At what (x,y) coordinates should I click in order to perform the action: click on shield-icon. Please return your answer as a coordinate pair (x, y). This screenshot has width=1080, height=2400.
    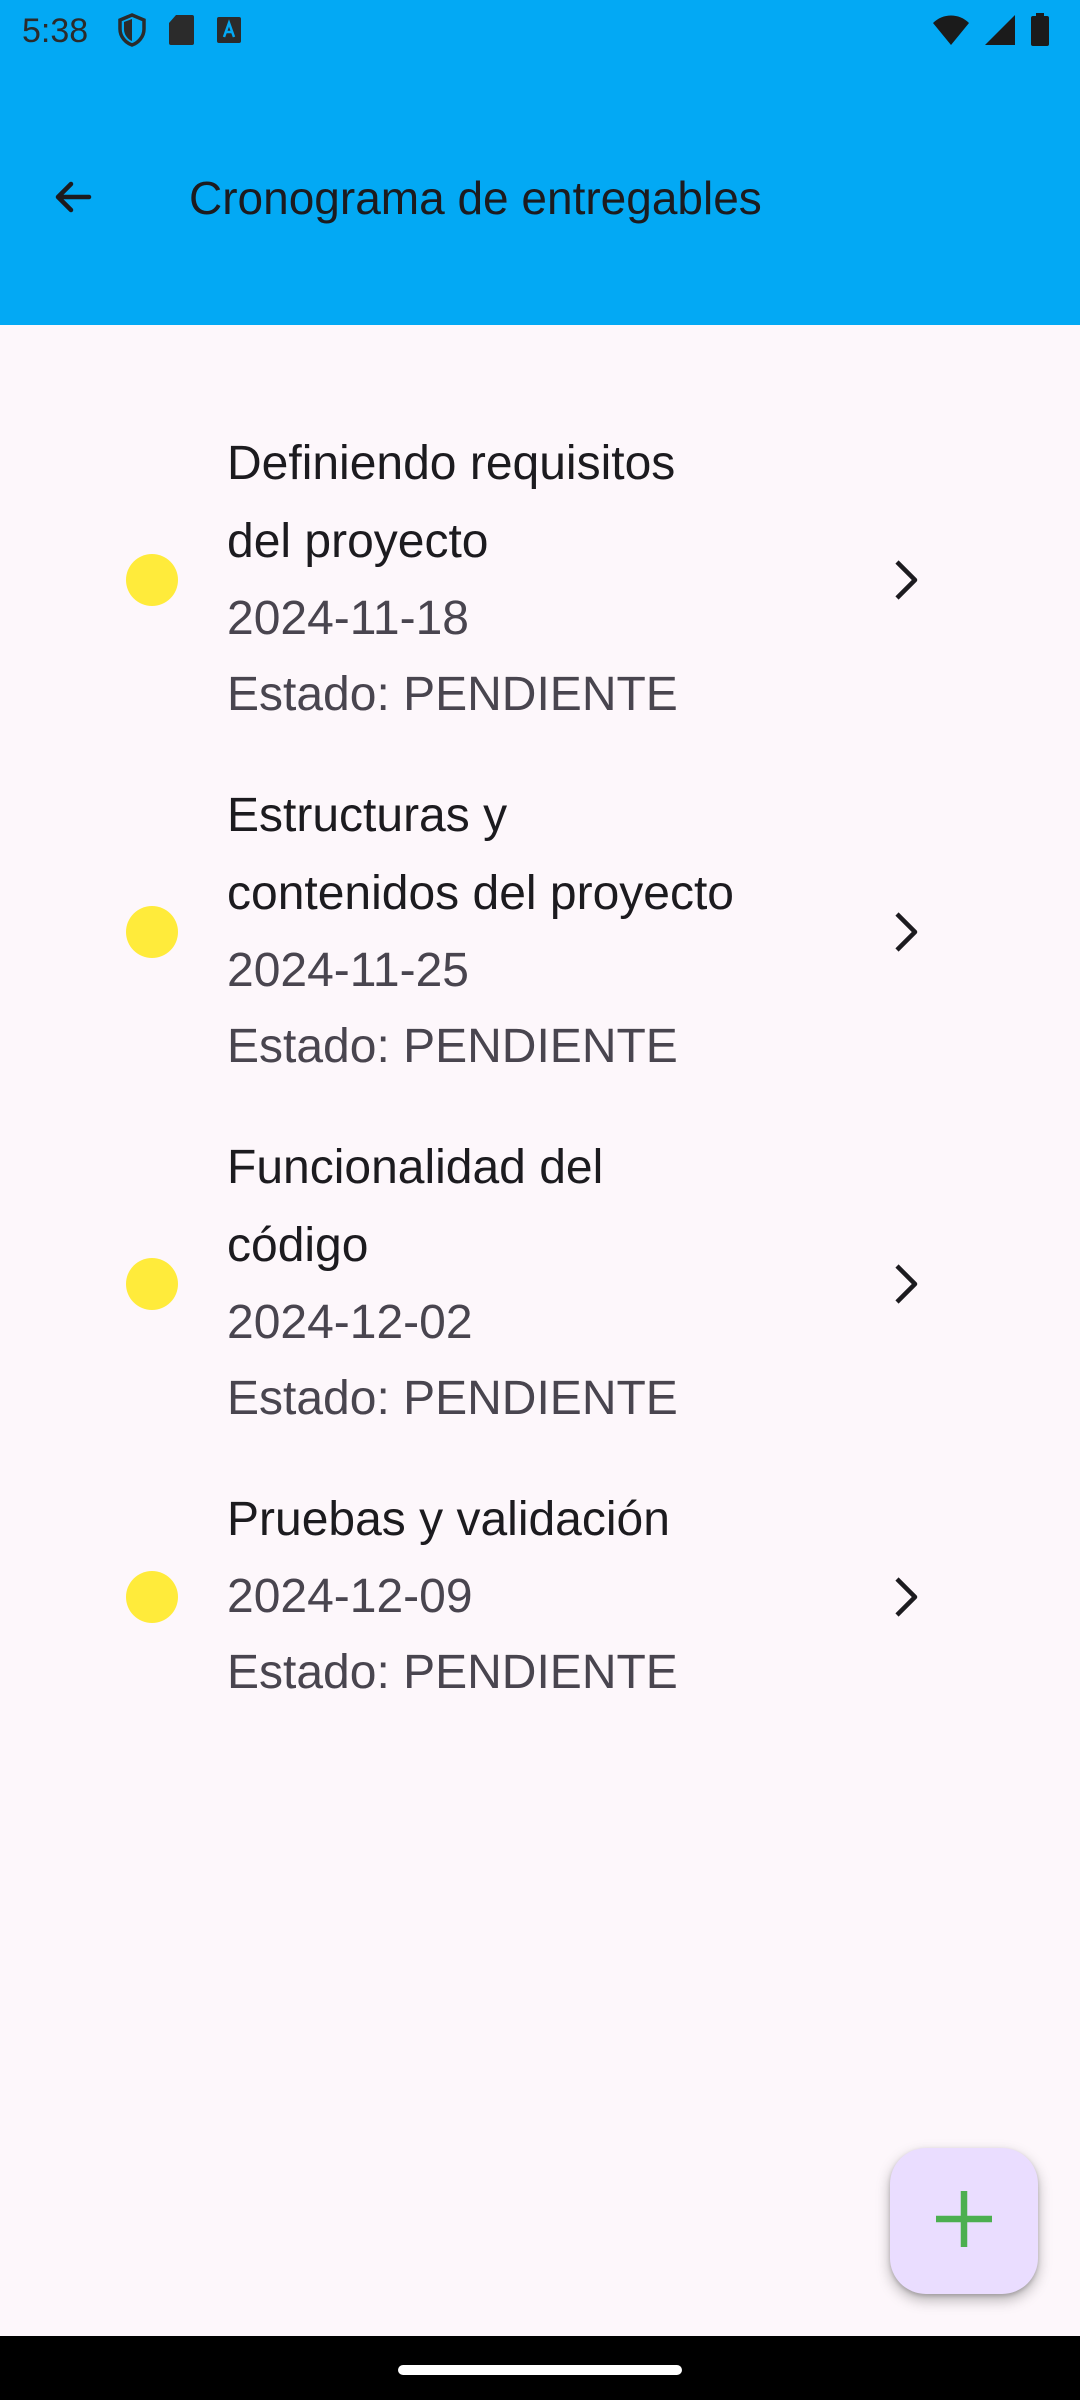
    Looking at the image, I should click on (132, 32).